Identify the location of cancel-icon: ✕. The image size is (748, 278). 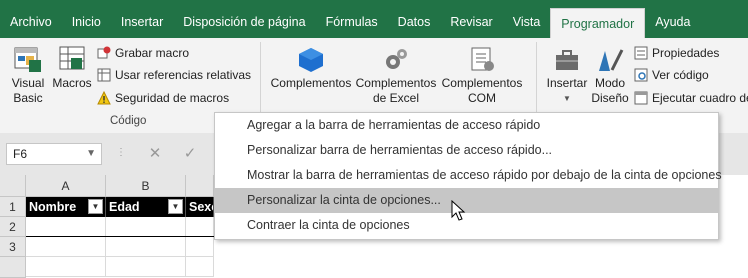
(155, 154).